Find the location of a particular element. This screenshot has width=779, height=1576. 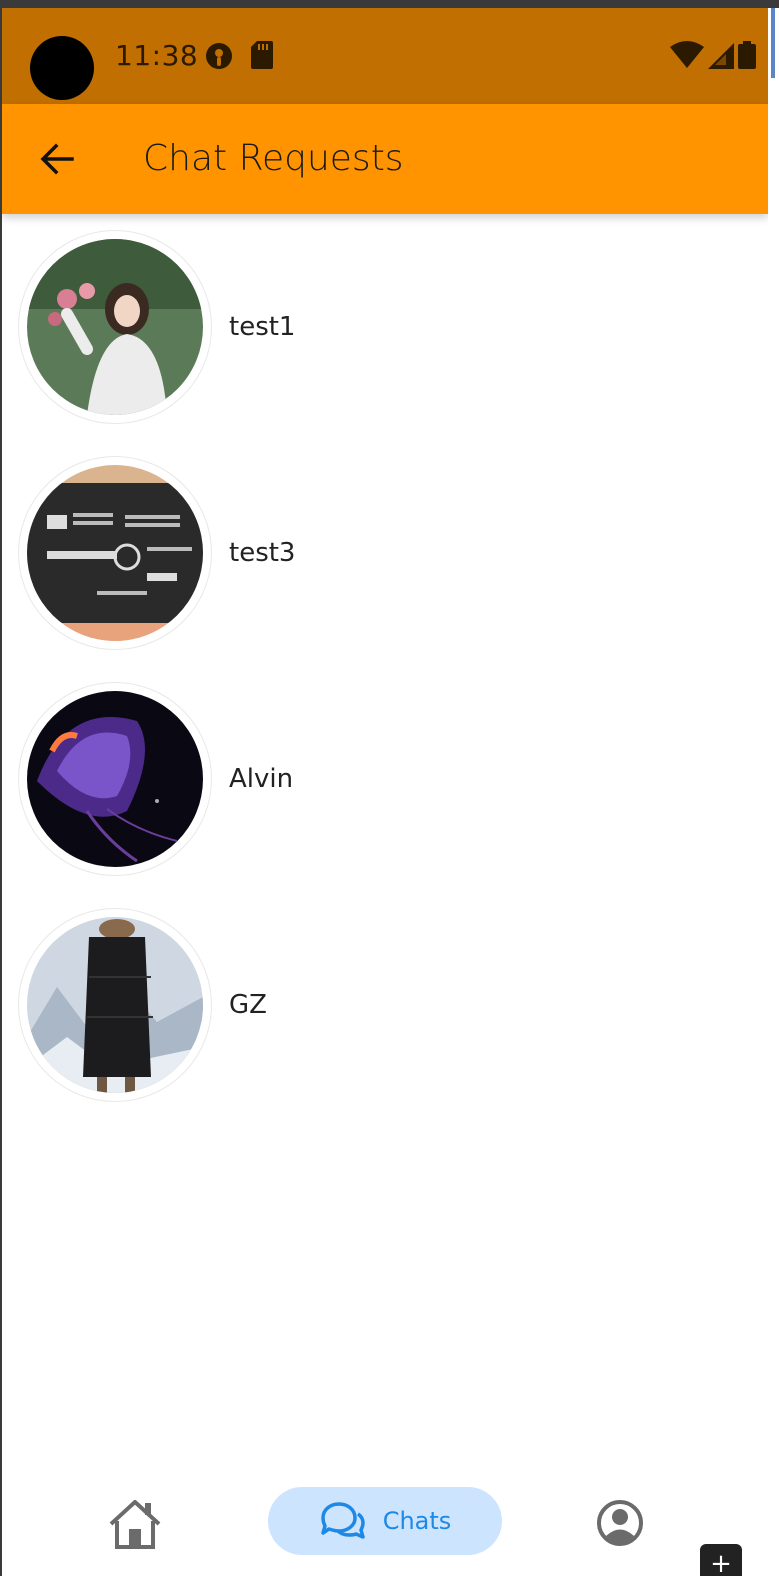

nav-chats-label: Chats is located at coordinates (417, 1521).